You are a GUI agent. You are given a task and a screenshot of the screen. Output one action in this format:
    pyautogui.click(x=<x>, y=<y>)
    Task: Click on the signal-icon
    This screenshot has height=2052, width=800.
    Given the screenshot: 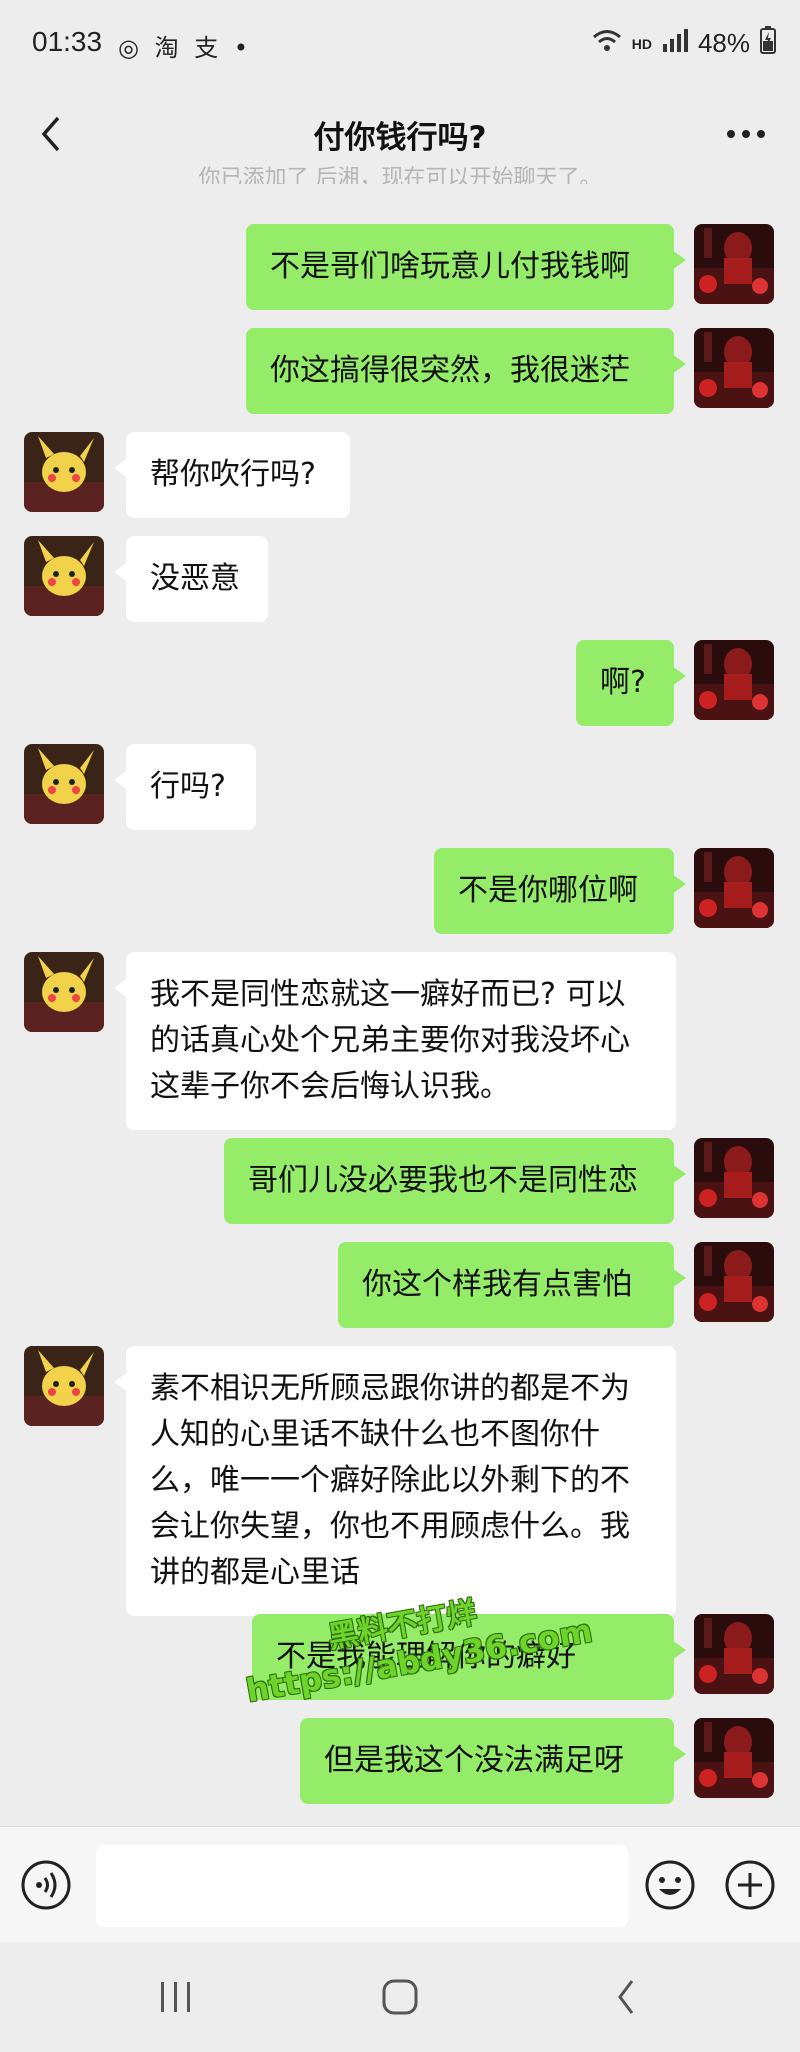 What is the action you would take?
    pyautogui.click(x=675, y=43)
    